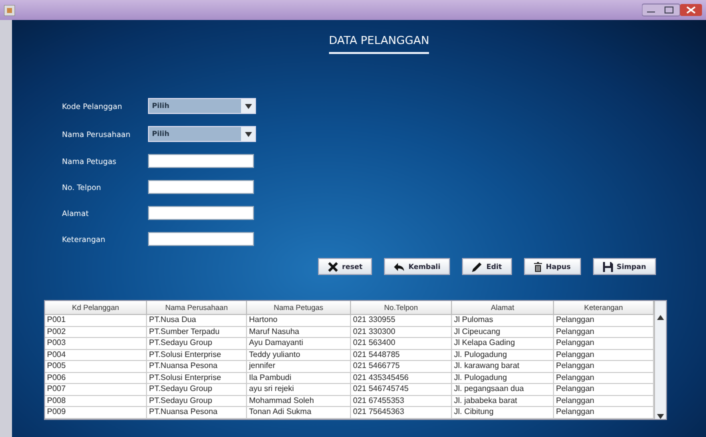 The width and height of the screenshot is (706, 437). What do you see at coordinates (197, 320) in the screenshot?
I see `table-cell: PT.Nusa Dua` at bounding box center [197, 320].